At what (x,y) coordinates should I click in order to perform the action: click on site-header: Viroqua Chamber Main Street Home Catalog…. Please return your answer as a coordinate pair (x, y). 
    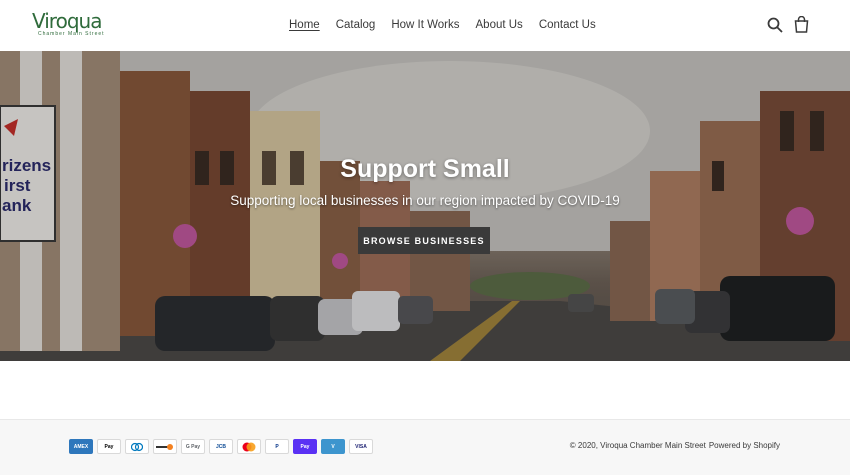
    Looking at the image, I should click on (425, 26).